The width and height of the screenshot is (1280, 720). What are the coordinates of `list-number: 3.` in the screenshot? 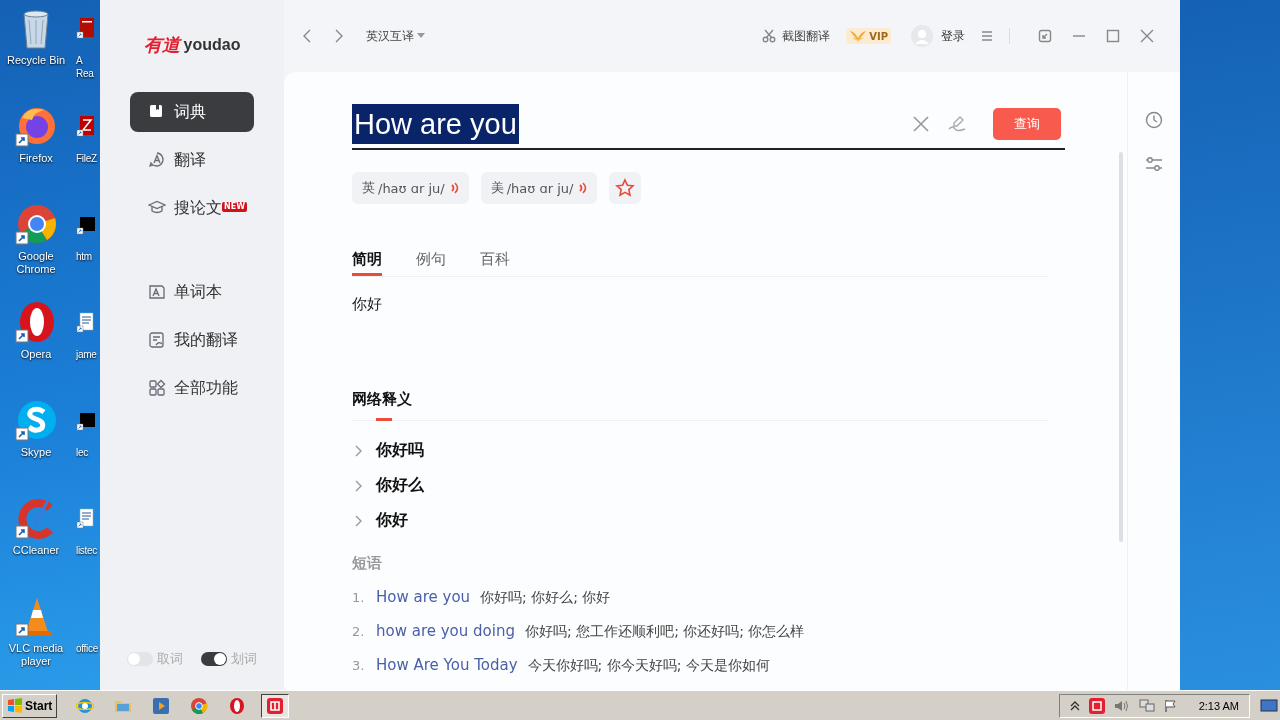 It's located at (359, 666).